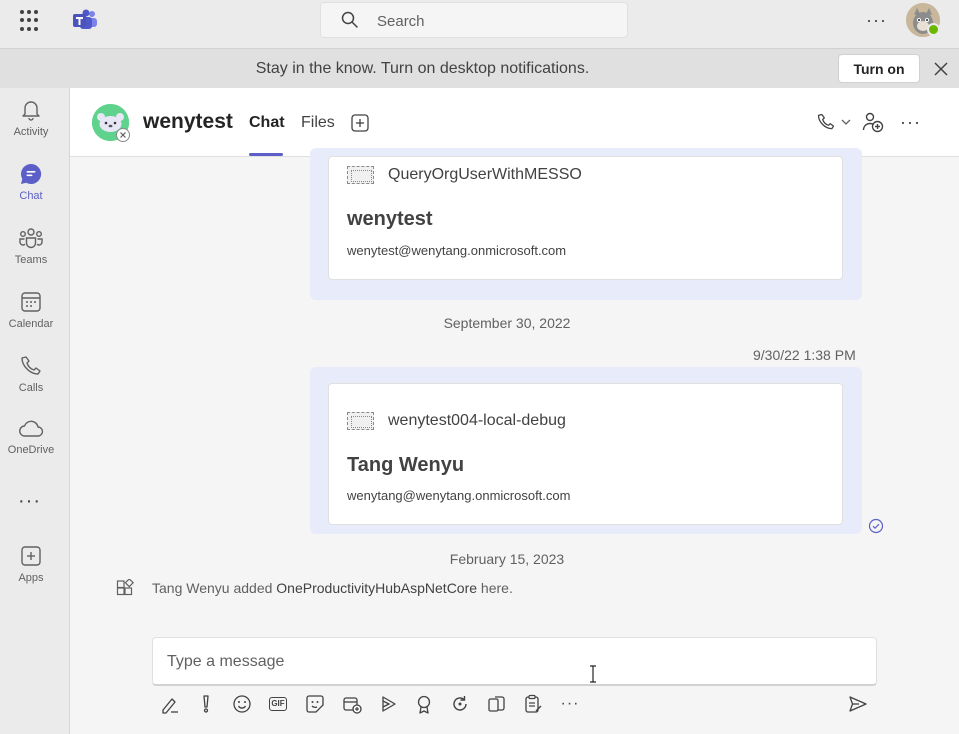 The height and width of the screenshot is (734, 959). What do you see at coordinates (188, 121) in the screenshot?
I see `chat-title: wenytest` at bounding box center [188, 121].